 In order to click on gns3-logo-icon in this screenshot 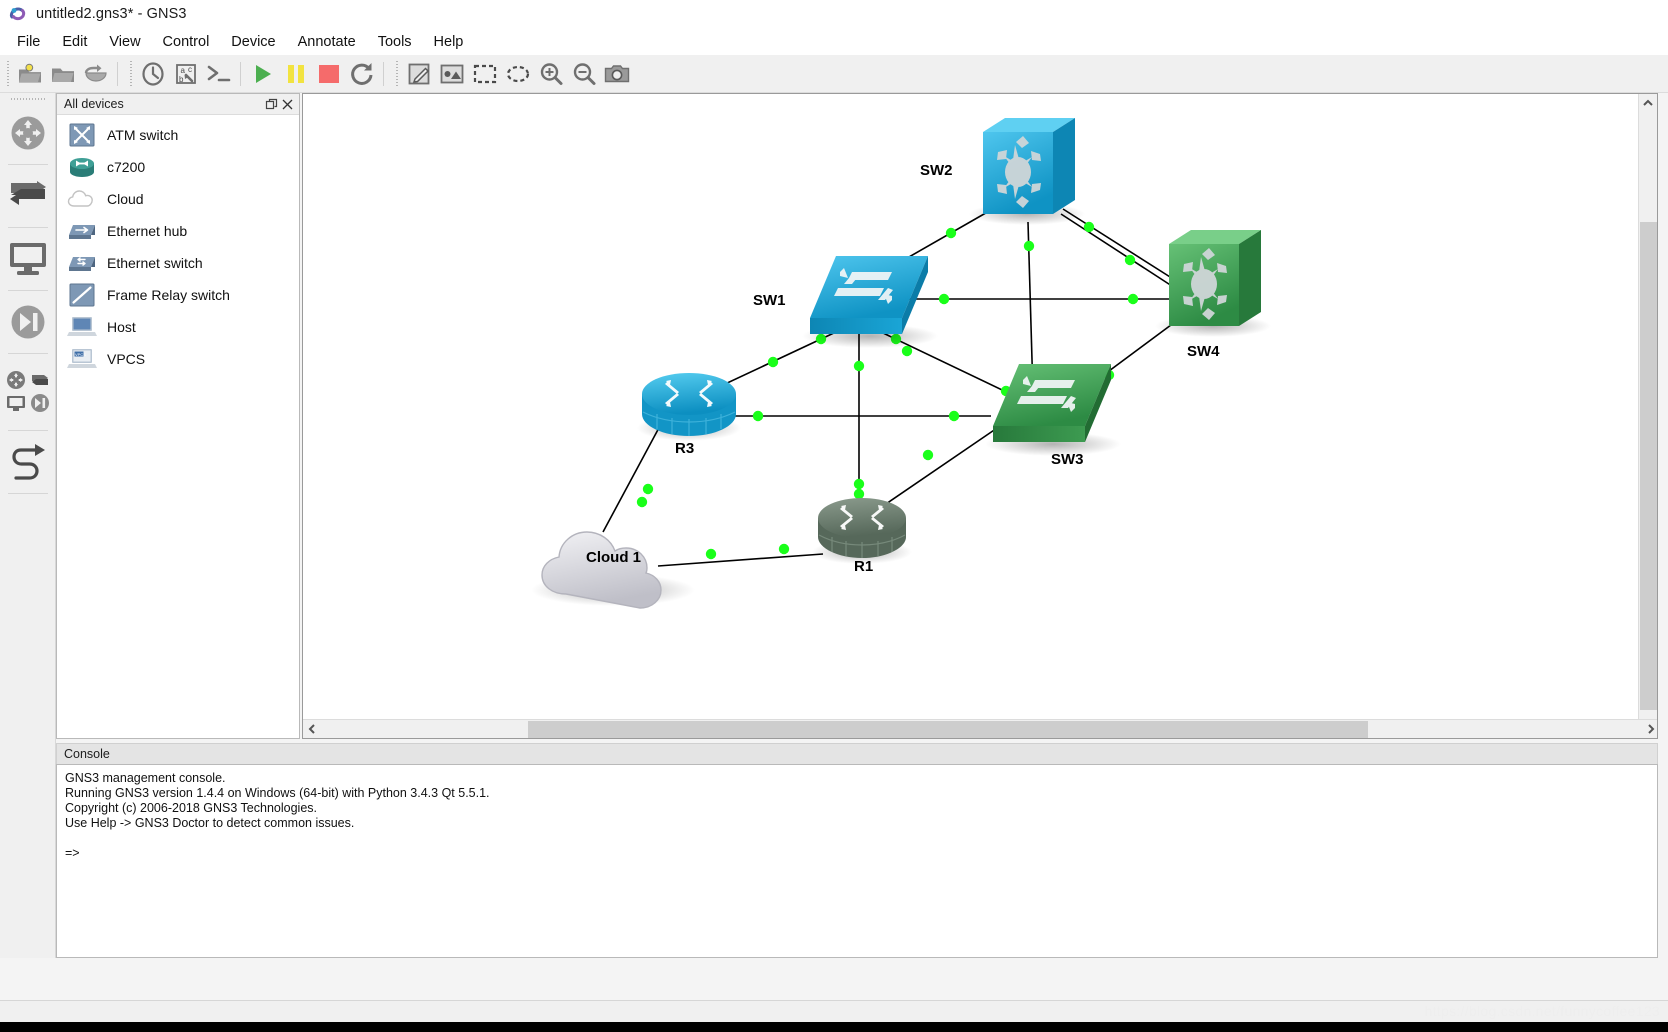, I will do `click(18, 14)`.